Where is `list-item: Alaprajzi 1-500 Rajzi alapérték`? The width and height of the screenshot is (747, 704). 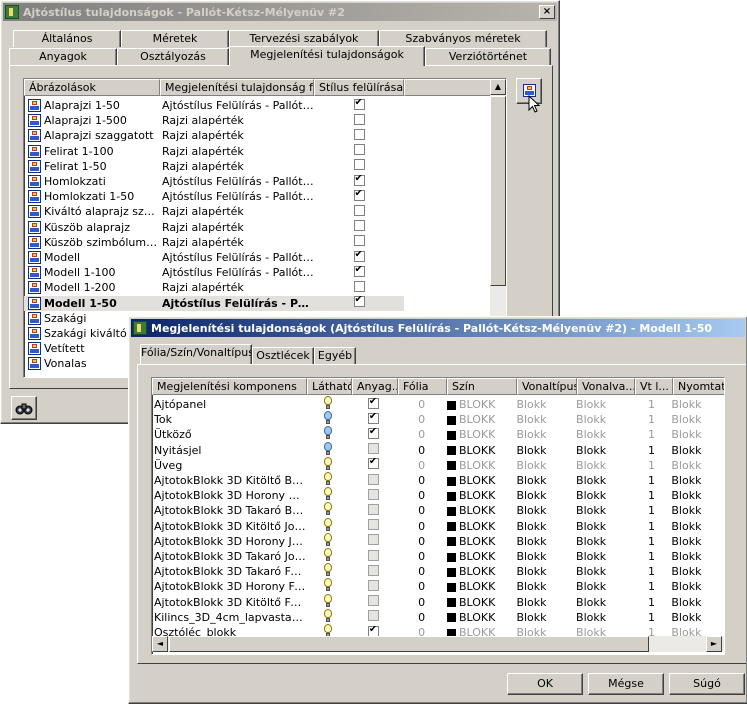 list-item: Alaprajzi 1-500 Rajzi alapérték is located at coordinates (214, 120).